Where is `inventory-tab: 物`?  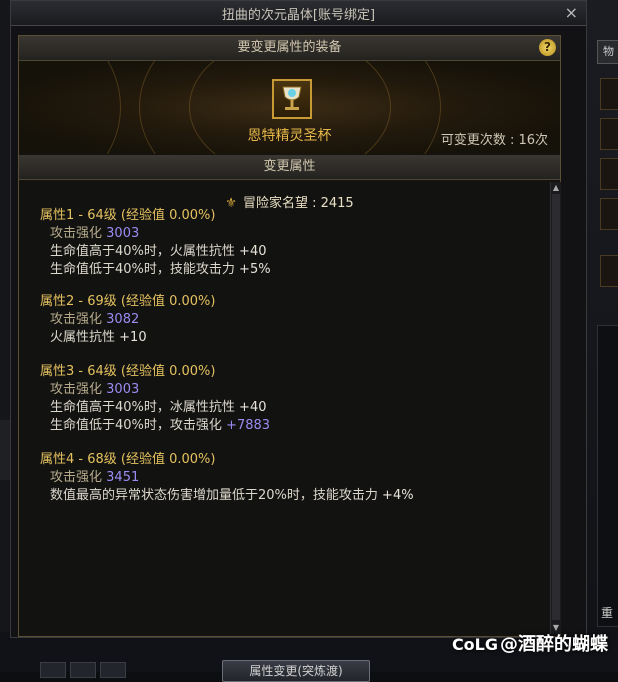
inventory-tab: 物 is located at coordinates (607, 52).